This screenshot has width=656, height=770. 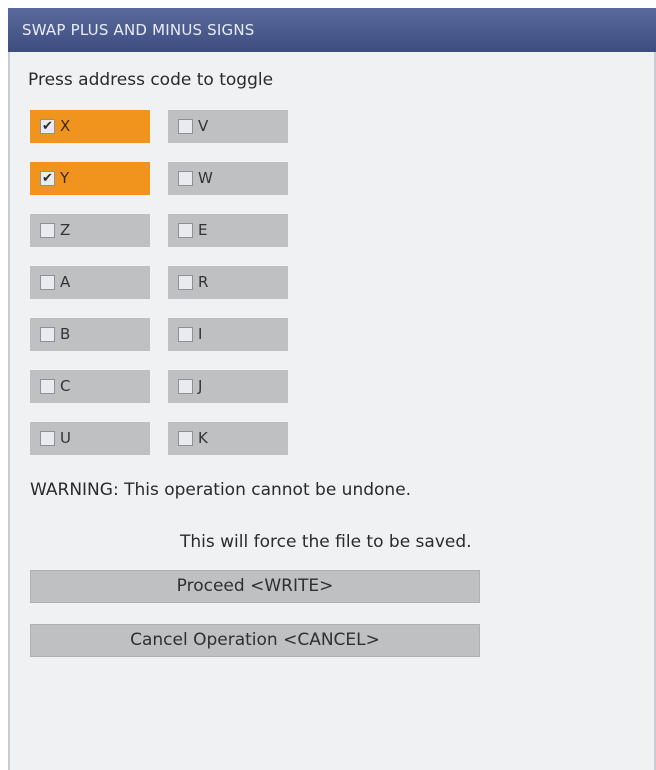 I want to click on dialog-title: SWAP PLUS AND MINUS SIGNS, so click(x=138, y=30).